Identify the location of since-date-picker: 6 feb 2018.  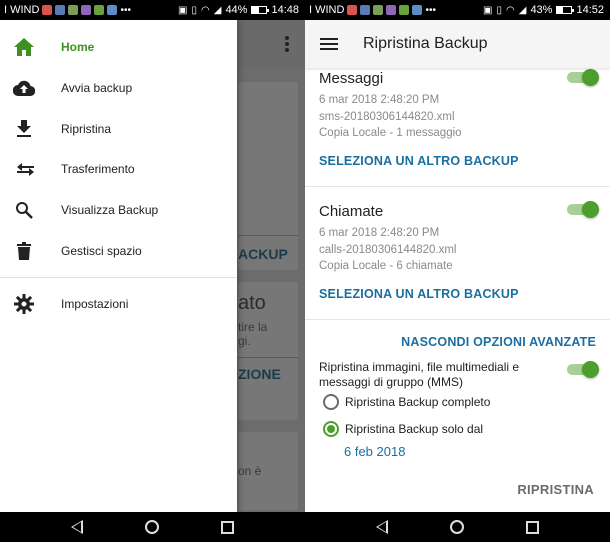
(374, 451).